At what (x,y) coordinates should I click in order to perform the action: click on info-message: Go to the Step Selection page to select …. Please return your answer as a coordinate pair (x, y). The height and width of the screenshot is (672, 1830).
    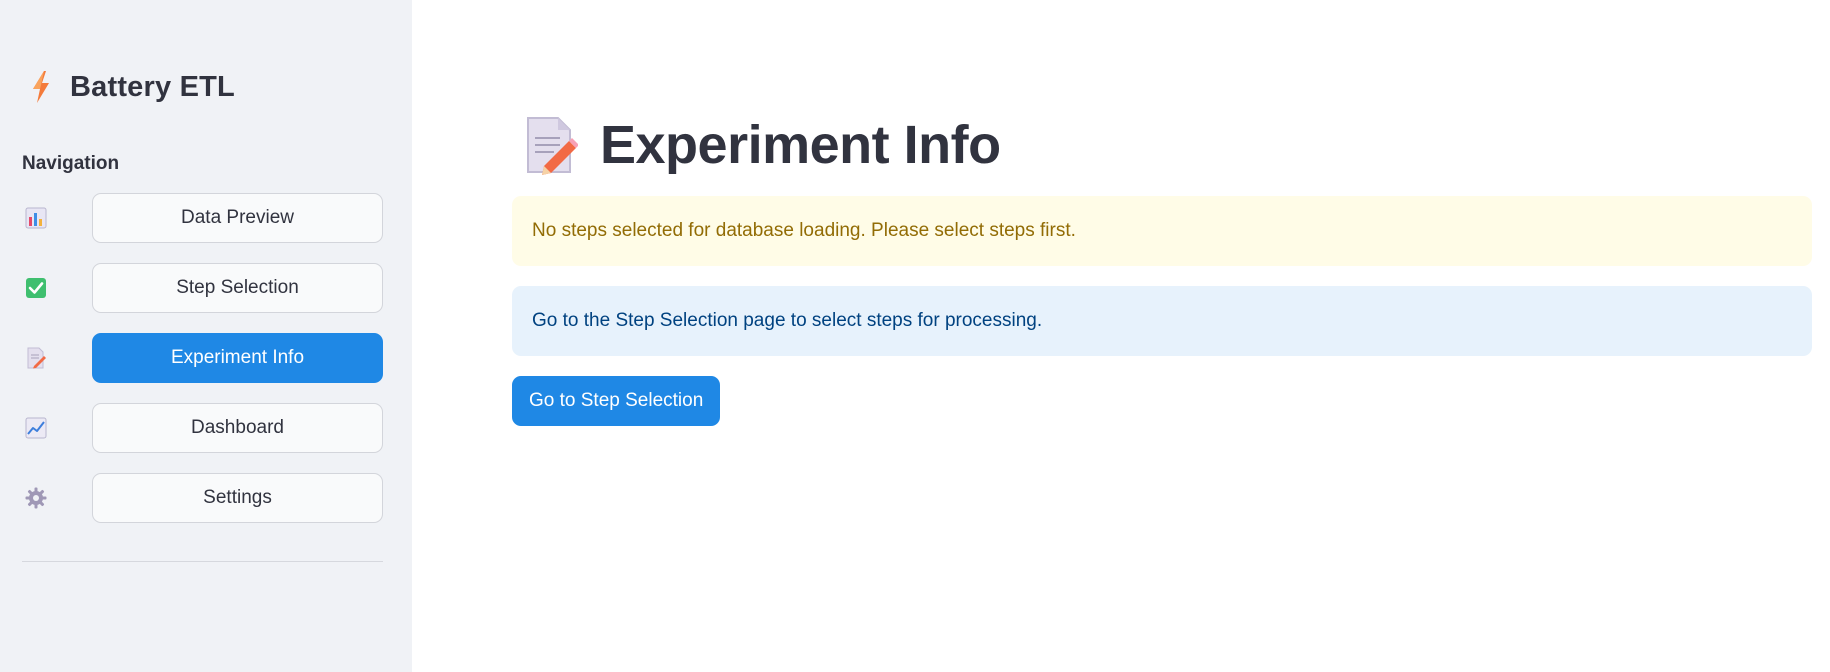
    Looking at the image, I should click on (787, 320).